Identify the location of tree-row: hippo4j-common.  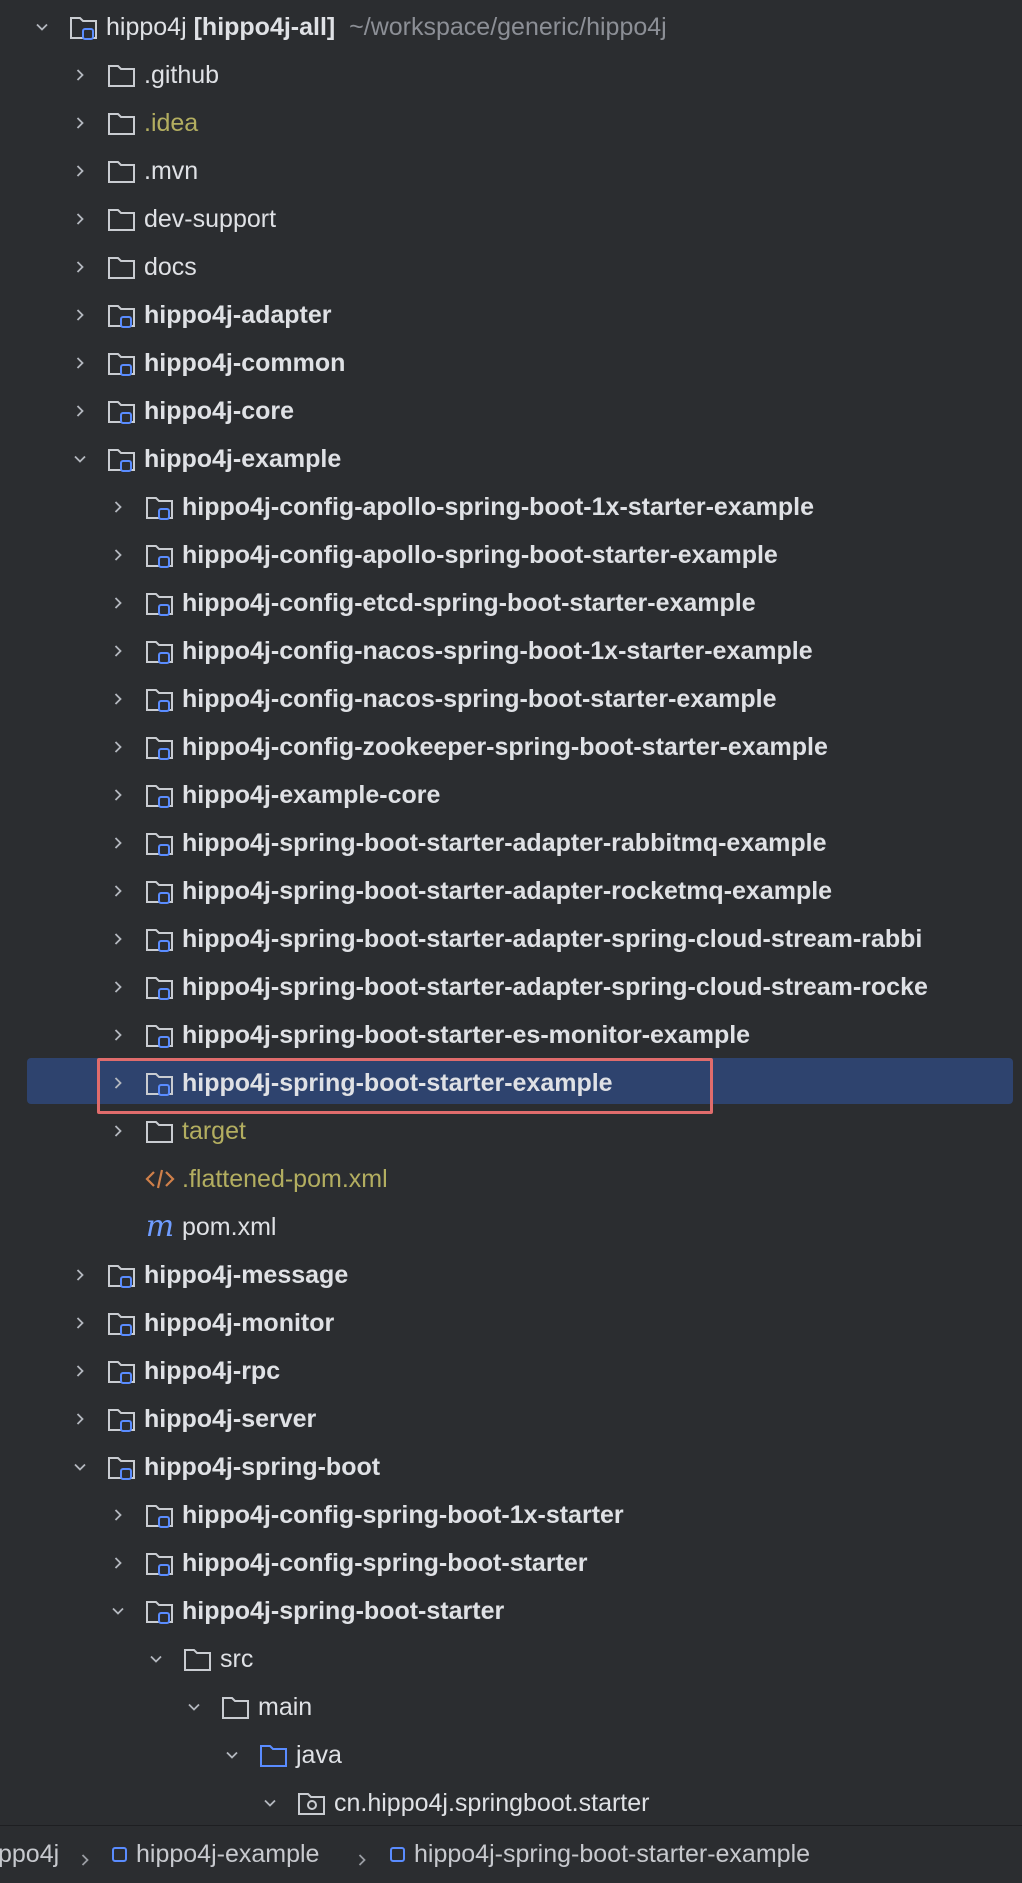
(511, 363).